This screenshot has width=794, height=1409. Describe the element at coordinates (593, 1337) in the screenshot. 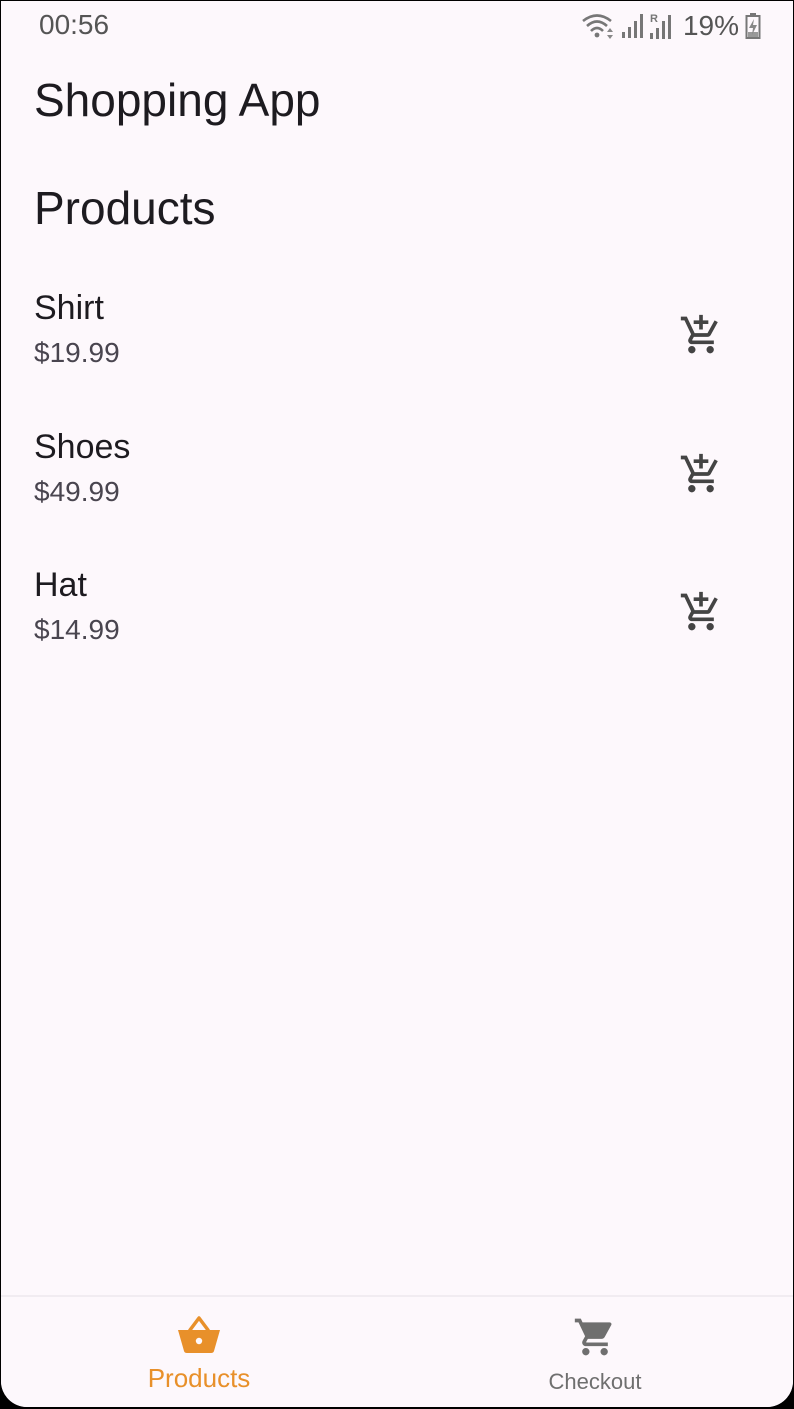

I see `shopping-cart-icon` at that location.